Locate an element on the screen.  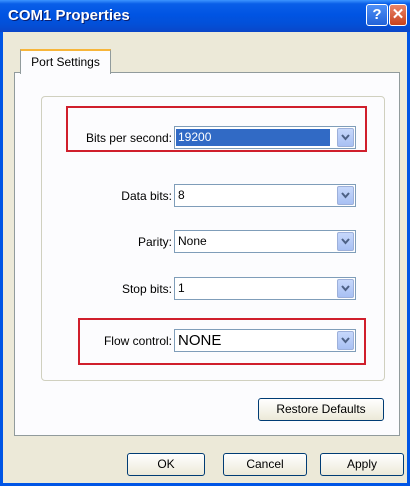
restore-defaults-button: Restore Defaults is located at coordinates (321, 409).